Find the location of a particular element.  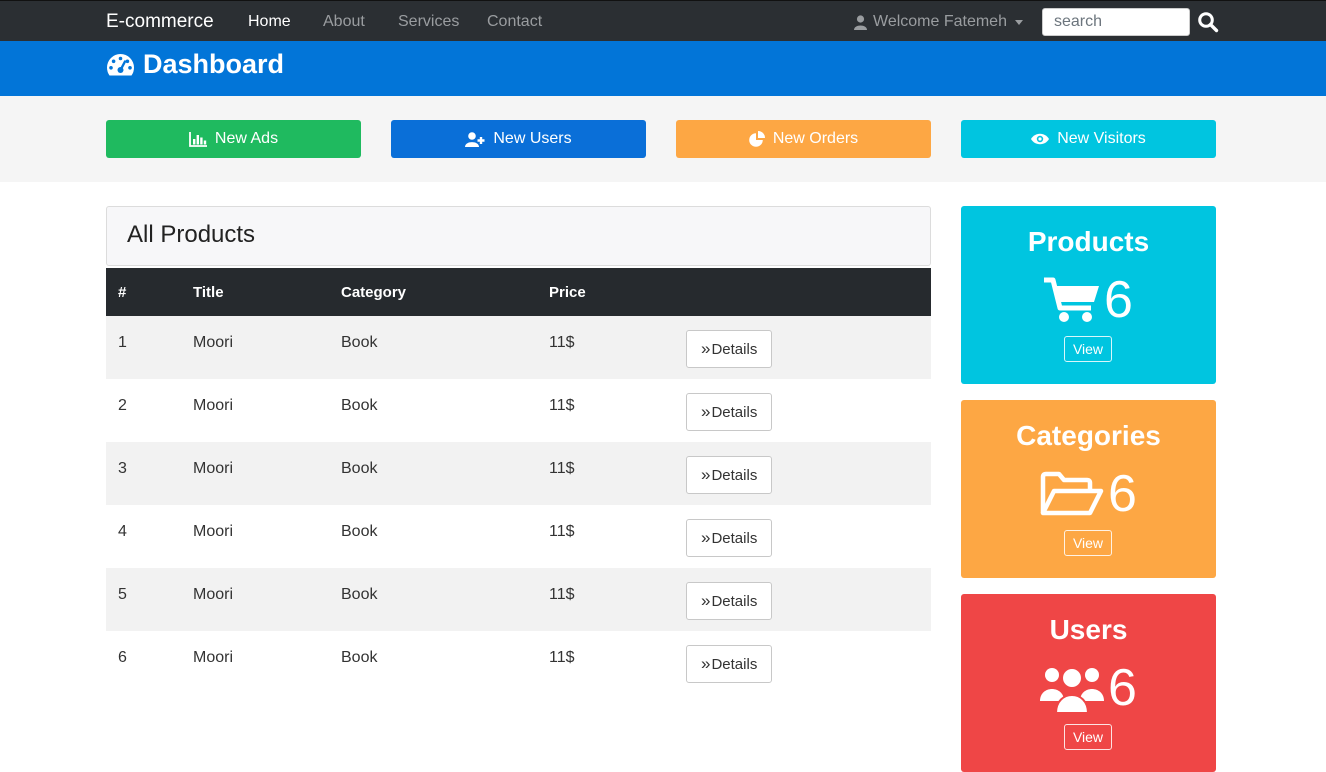

table-row: 2 Moori Book 11$ » Details is located at coordinates (518, 410).